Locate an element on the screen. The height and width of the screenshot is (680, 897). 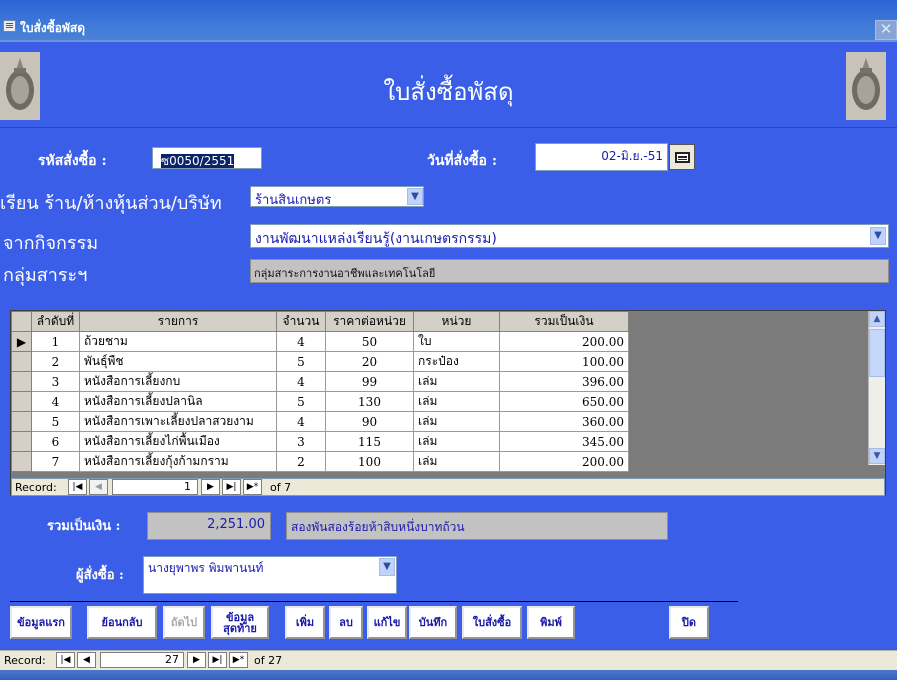
table-row: ▶ 1 ถ้วยชาม 4 50 ใบ 200.00 is located at coordinates (320, 341).